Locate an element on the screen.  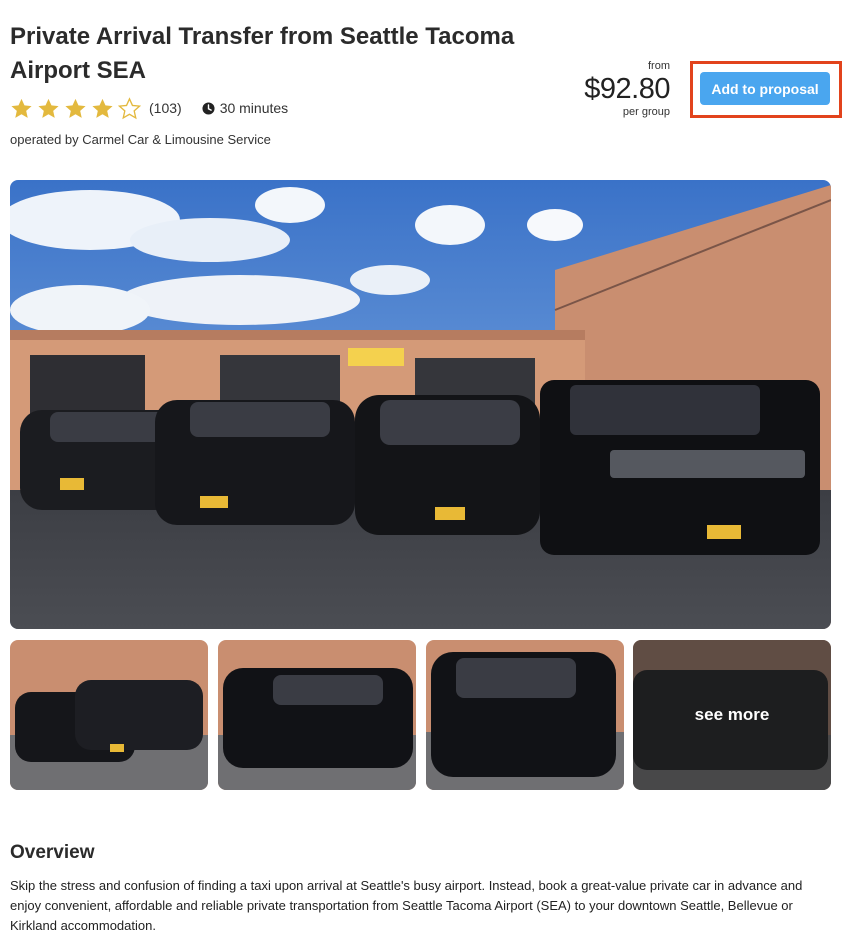
price-block: from $92.80 per group is located at coordinates (627, 89).